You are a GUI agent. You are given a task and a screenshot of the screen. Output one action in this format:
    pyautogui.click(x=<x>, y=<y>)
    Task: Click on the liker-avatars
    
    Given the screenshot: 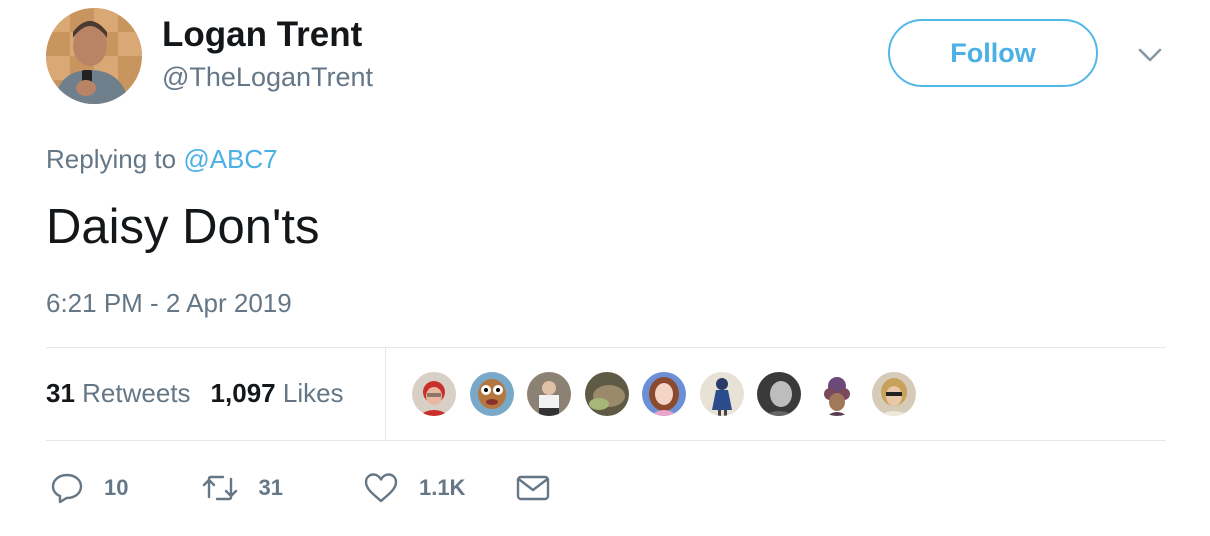 What is the action you would take?
    pyautogui.click(x=669, y=394)
    